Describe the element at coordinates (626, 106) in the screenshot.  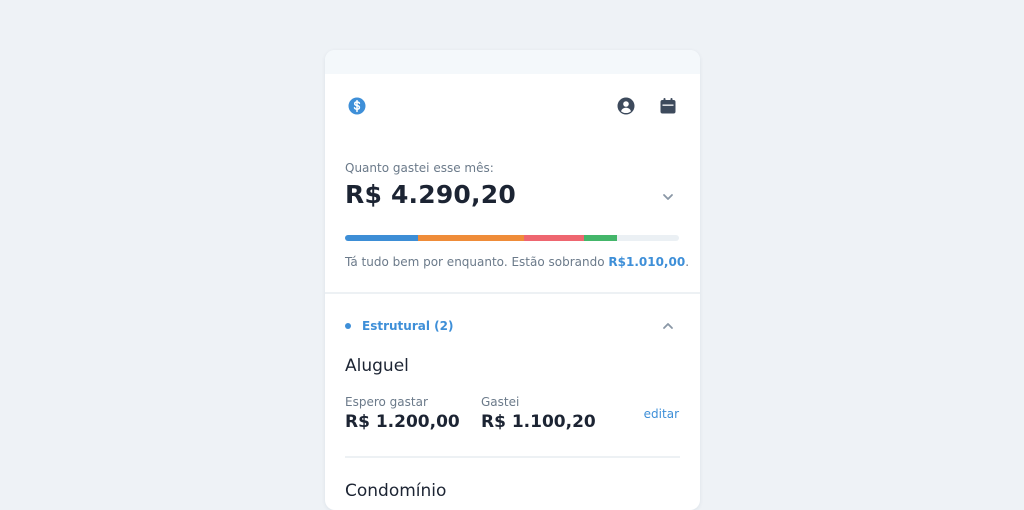
I see `user-circle-icon` at that location.